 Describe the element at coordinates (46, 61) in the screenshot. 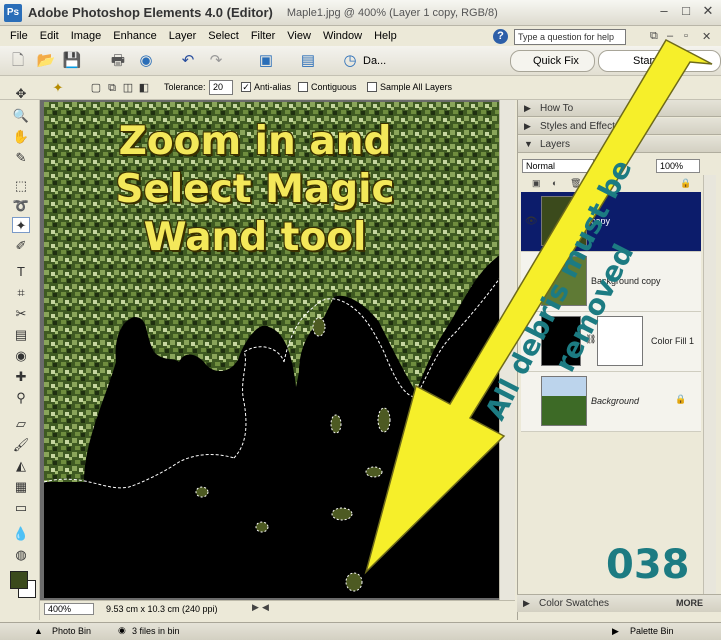

I see `open-folder-icon: 📂` at that location.